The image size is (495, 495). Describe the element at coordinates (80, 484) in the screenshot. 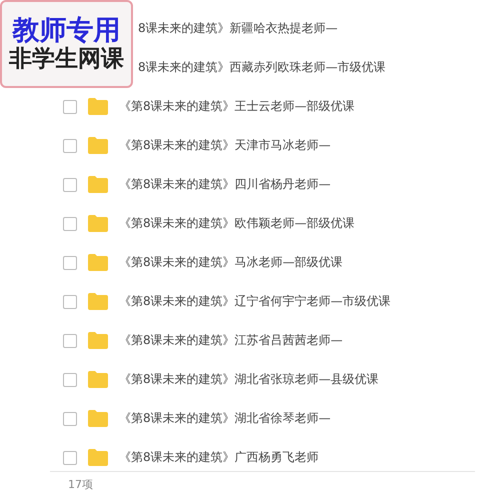

I see `item-count: 17项` at that location.